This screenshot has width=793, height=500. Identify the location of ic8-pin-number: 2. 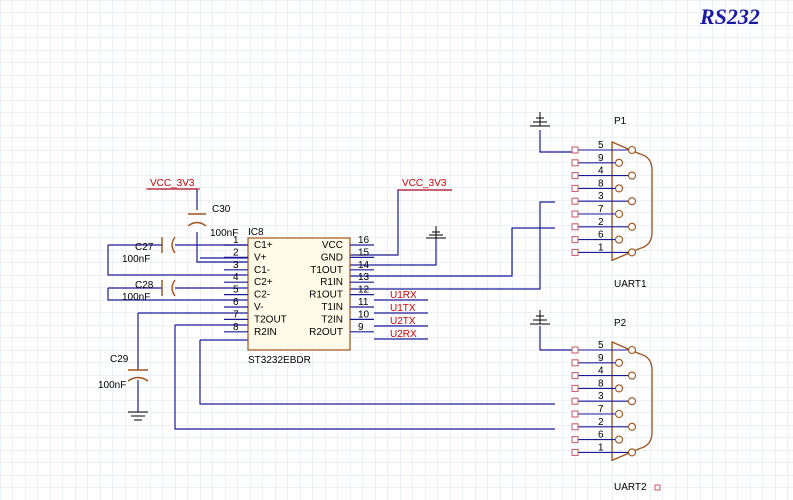
(236, 252).